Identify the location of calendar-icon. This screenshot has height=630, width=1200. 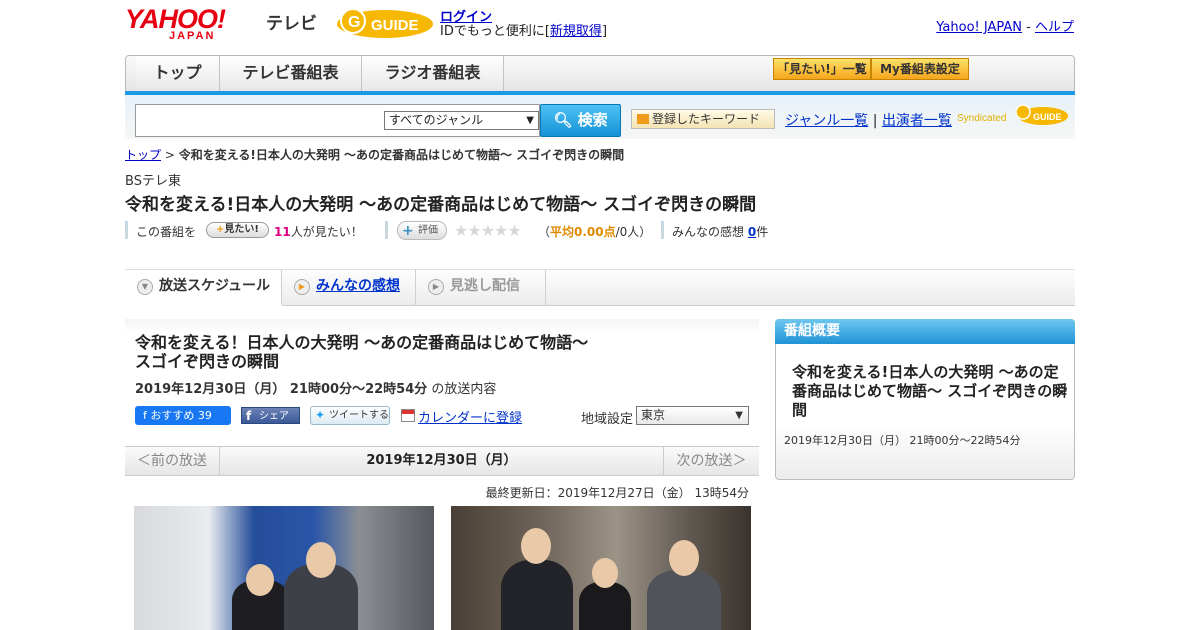
(408, 415).